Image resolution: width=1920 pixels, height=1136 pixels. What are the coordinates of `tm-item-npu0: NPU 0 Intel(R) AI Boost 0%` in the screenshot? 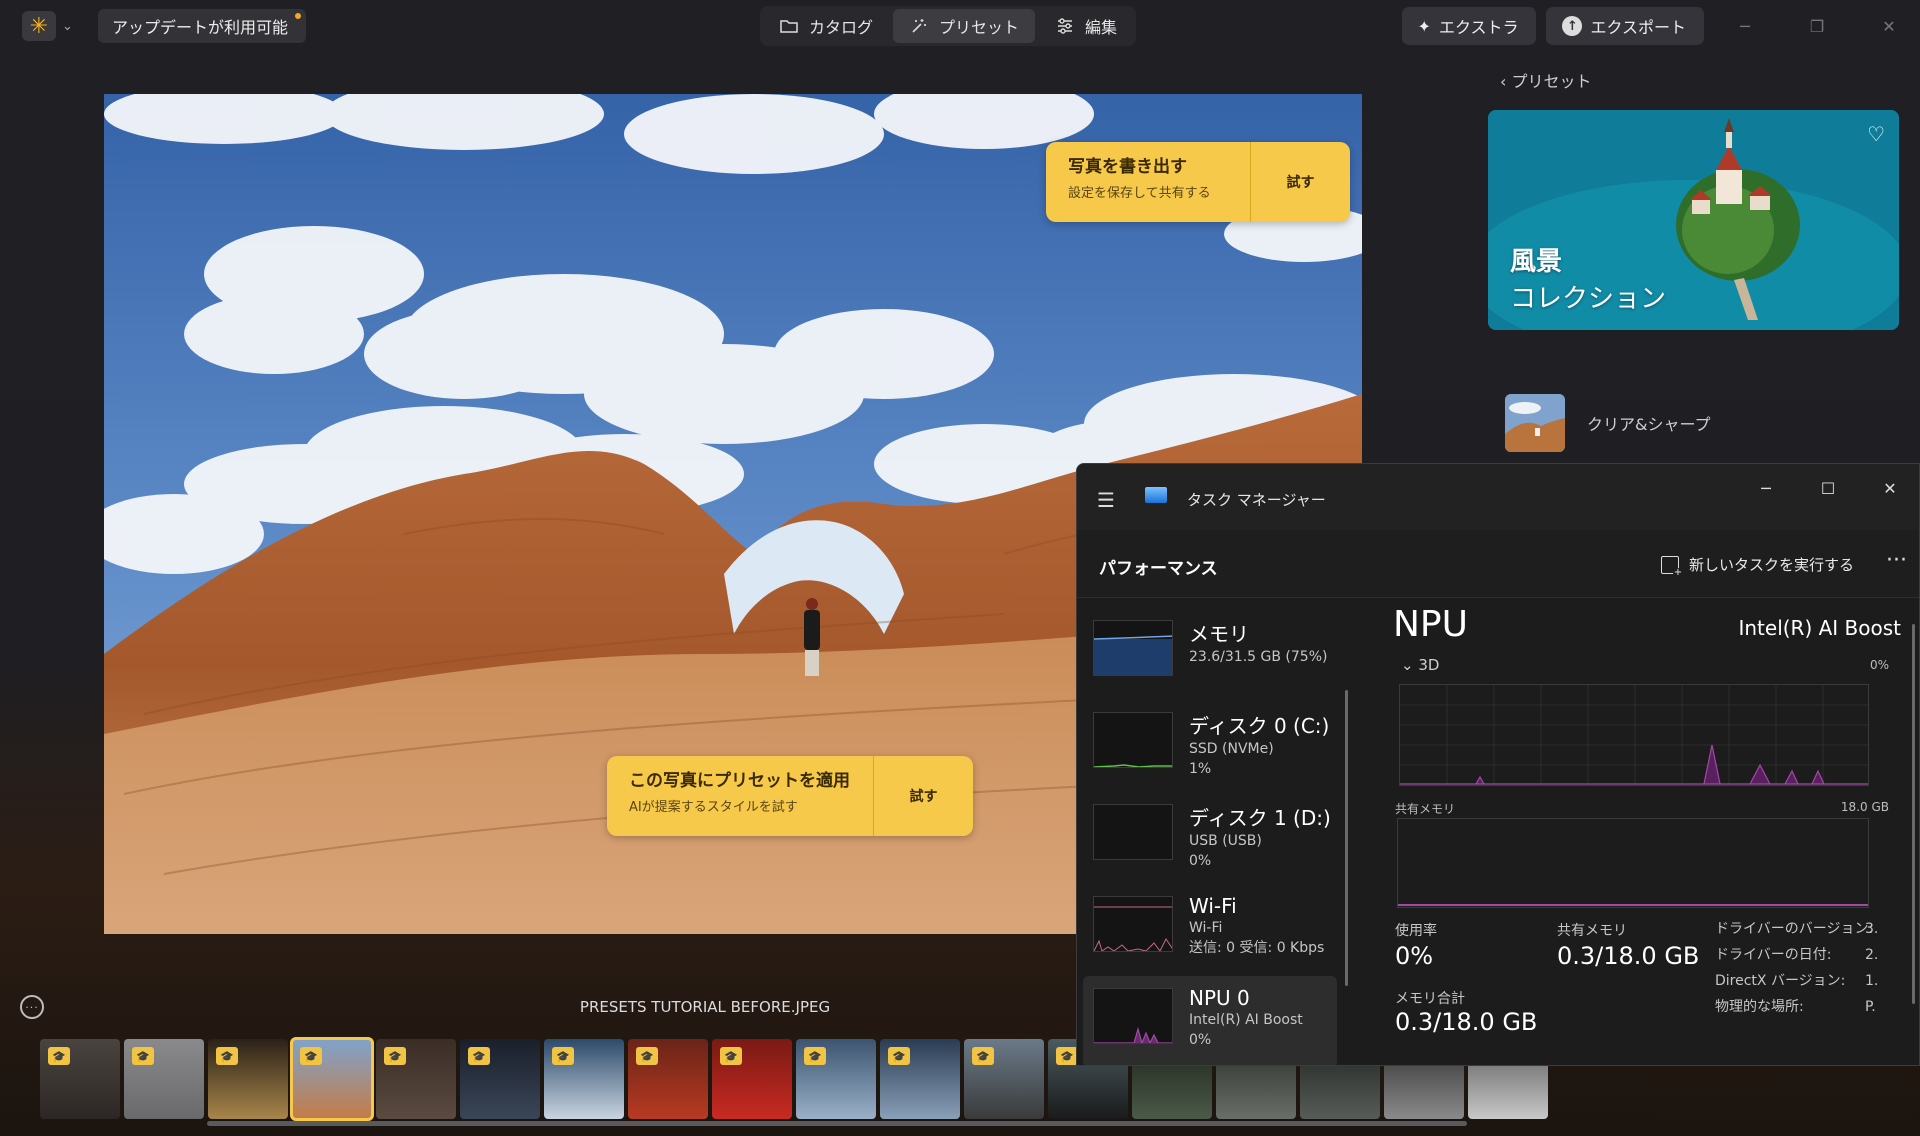 It's located at (1210, 1020).